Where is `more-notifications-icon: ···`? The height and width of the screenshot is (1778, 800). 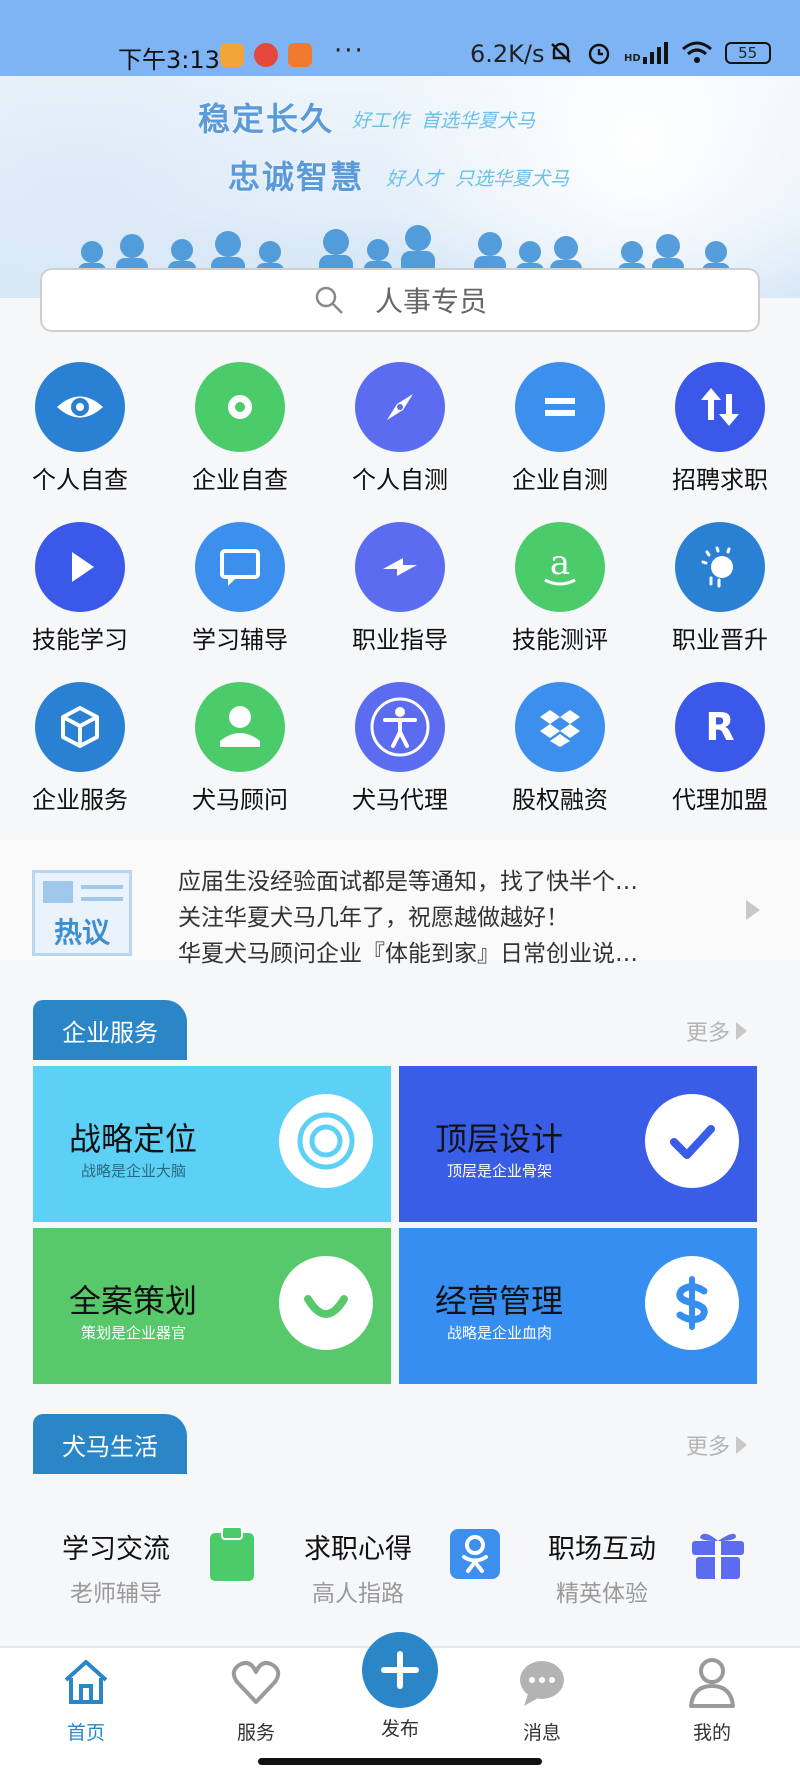
more-notifications-icon: ··· is located at coordinates (349, 51).